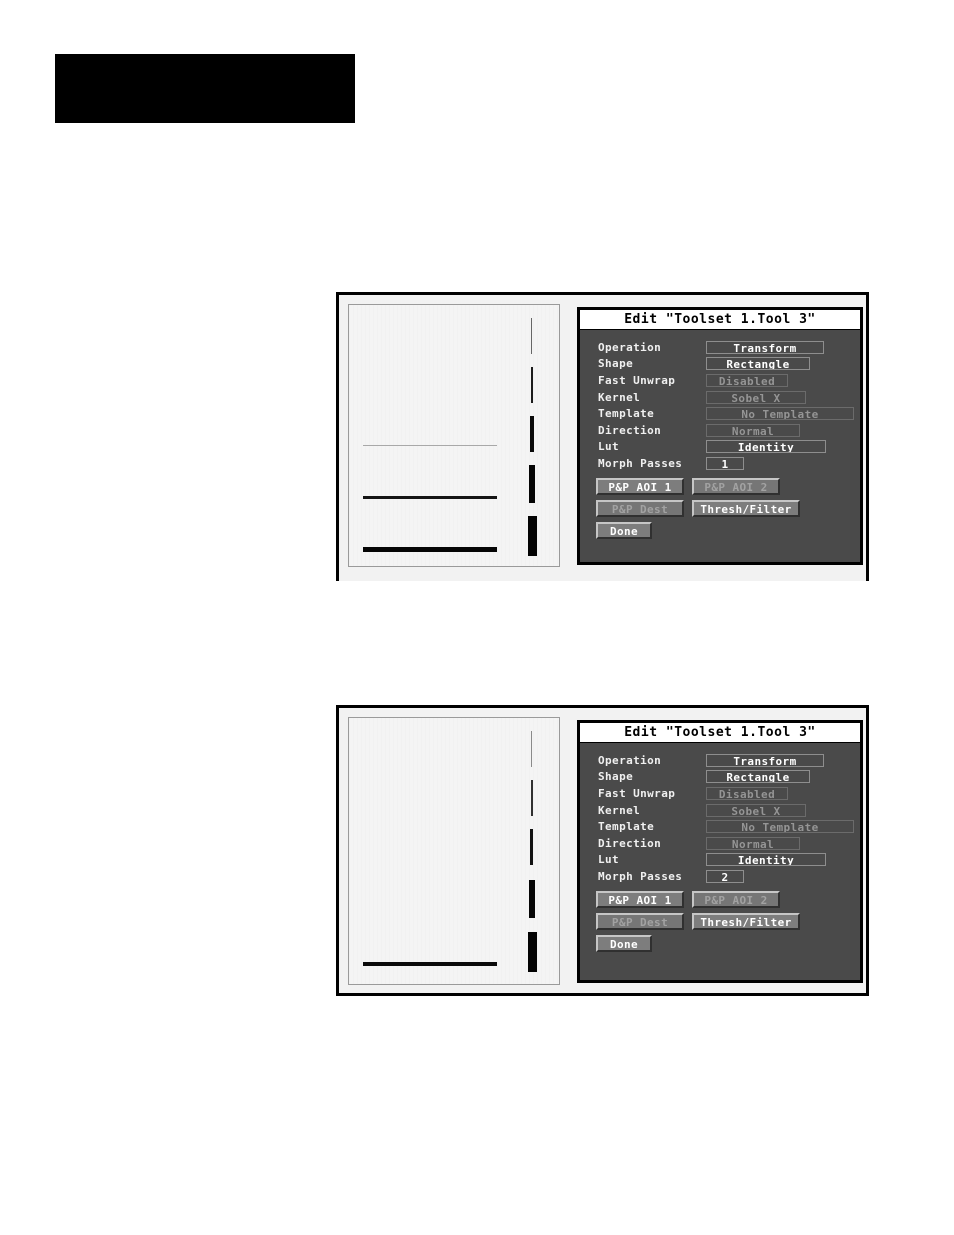  I want to click on property-row: Morph Passes 1, so click(729, 463).